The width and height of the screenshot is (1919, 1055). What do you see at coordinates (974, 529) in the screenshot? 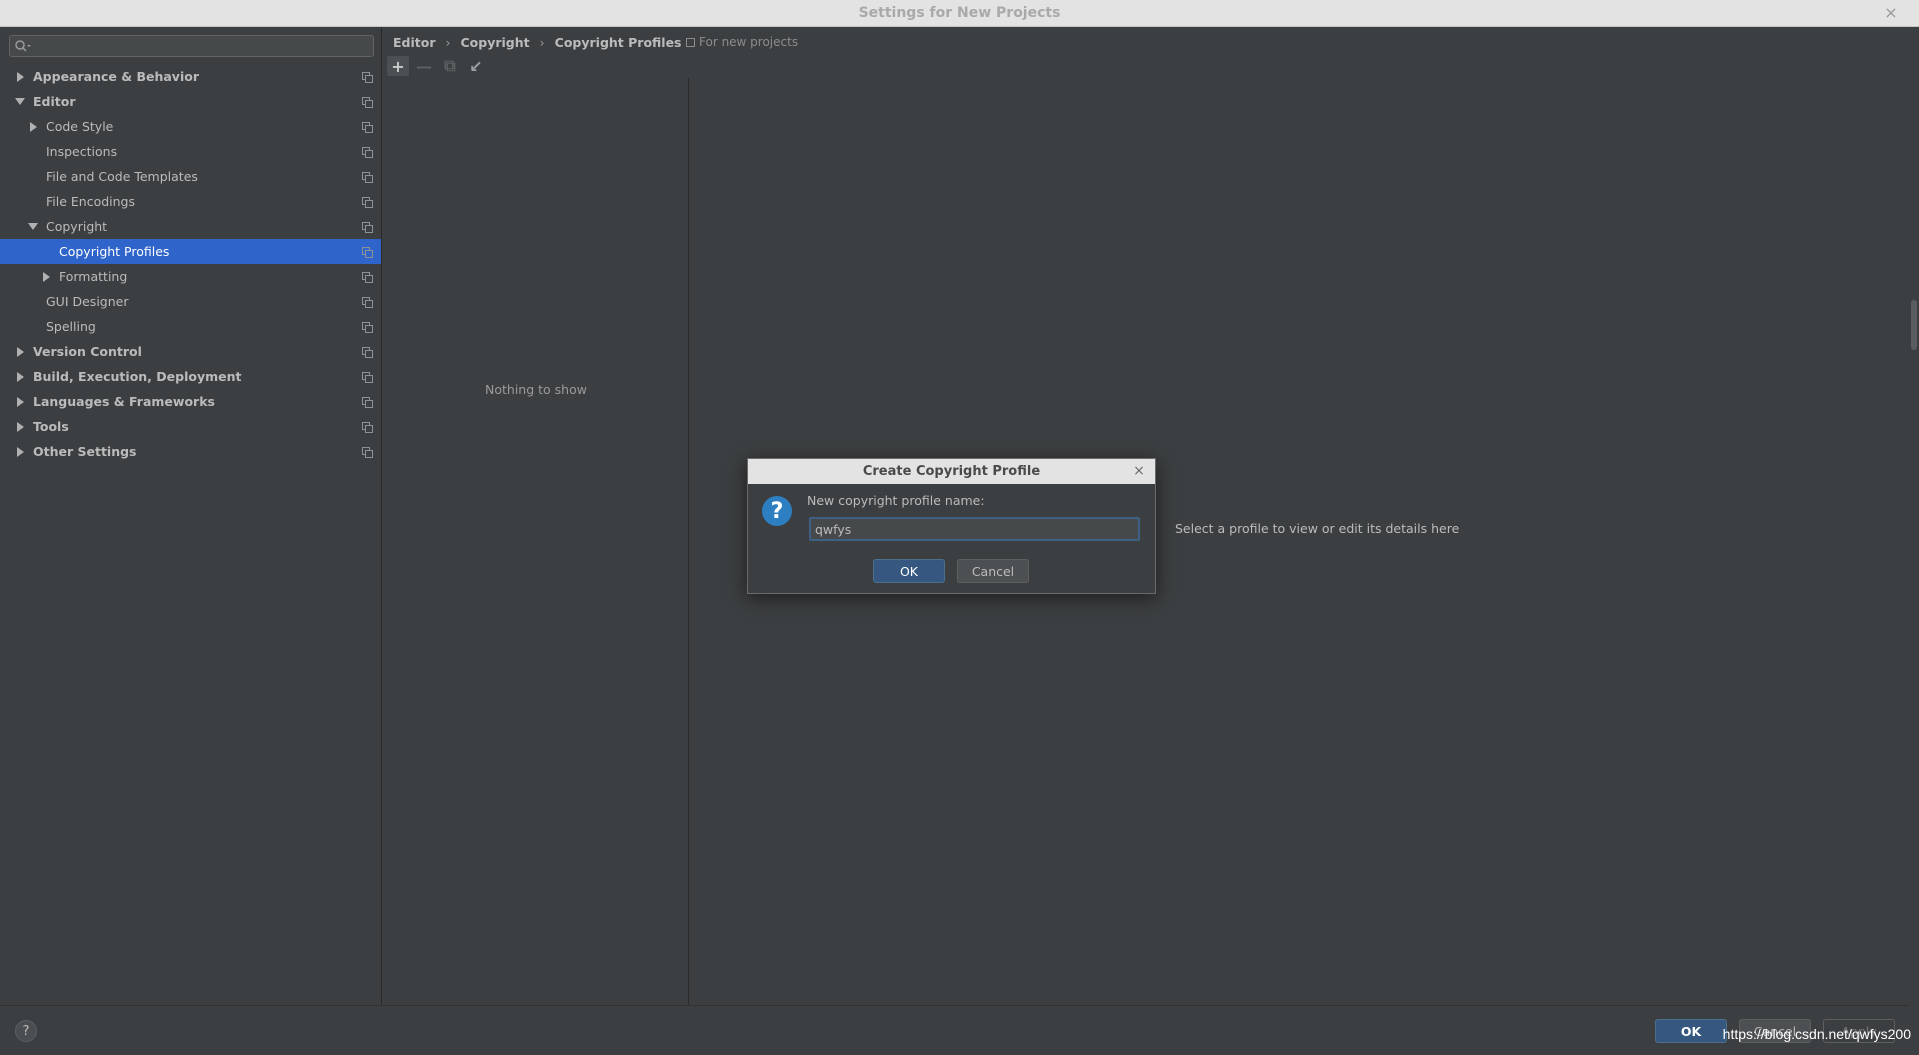
I see `profile-name-input` at bounding box center [974, 529].